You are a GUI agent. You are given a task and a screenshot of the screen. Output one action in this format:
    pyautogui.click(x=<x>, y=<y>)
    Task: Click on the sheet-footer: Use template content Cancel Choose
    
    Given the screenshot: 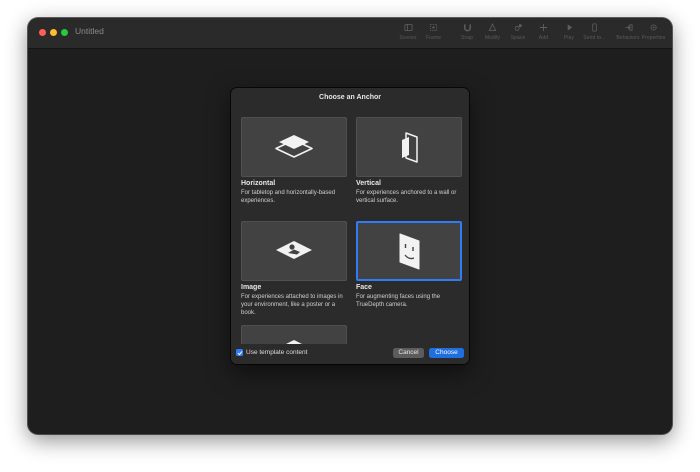 What is the action you would take?
    pyautogui.click(x=350, y=354)
    